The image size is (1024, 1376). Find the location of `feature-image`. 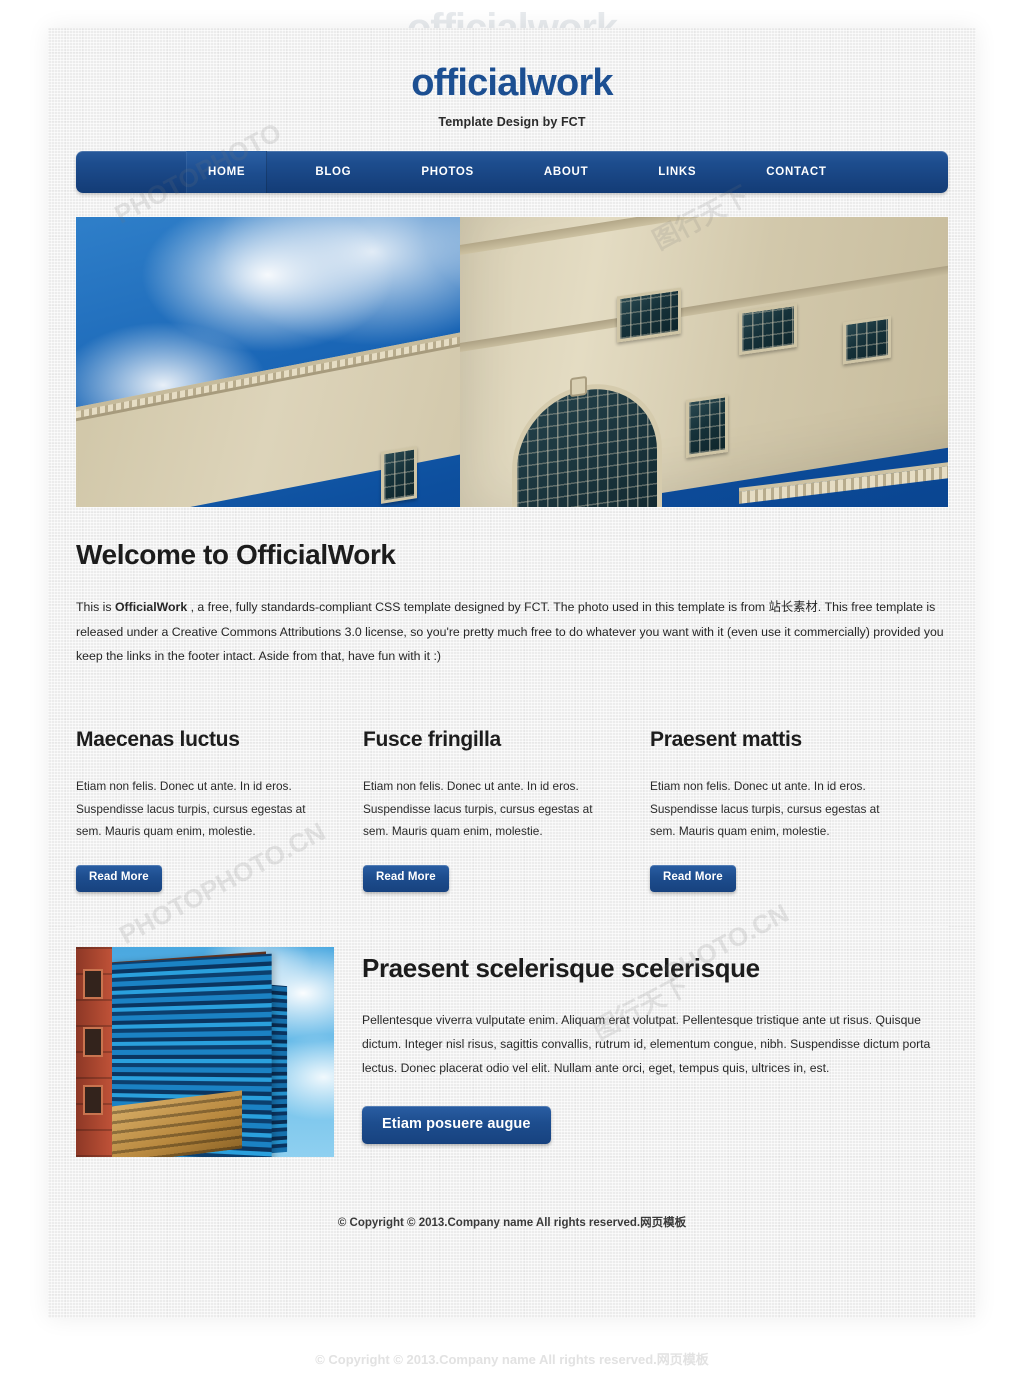

feature-image is located at coordinates (205, 1051).